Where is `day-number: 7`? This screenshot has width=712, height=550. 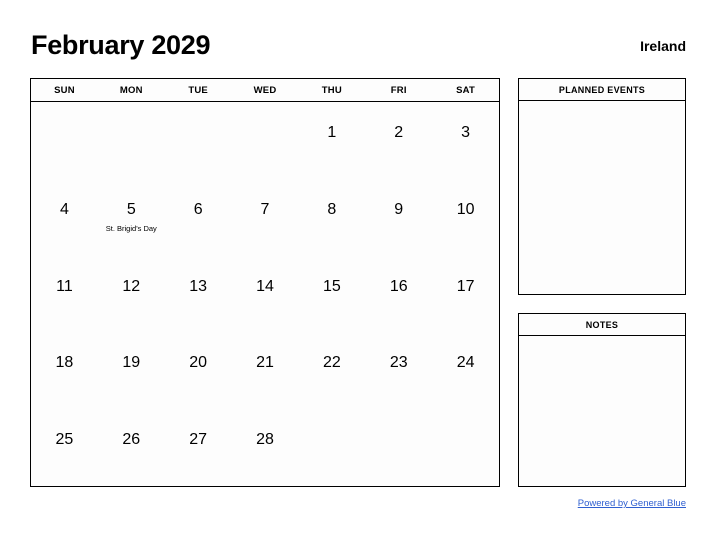
day-number: 7 is located at coordinates (265, 209).